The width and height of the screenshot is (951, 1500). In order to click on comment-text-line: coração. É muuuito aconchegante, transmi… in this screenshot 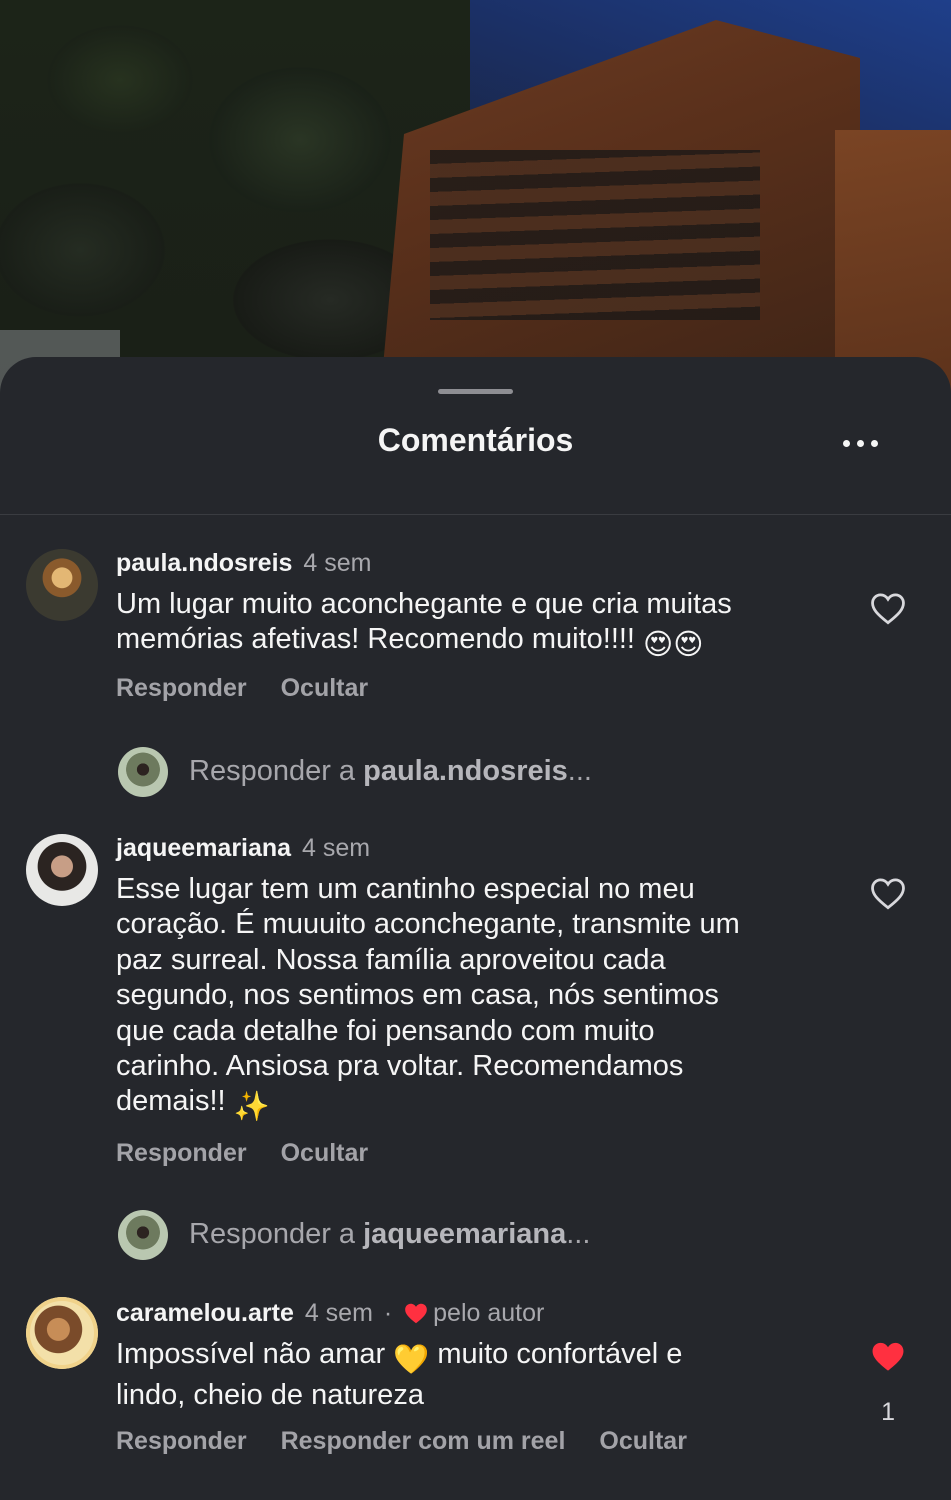, I will do `click(428, 924)`.